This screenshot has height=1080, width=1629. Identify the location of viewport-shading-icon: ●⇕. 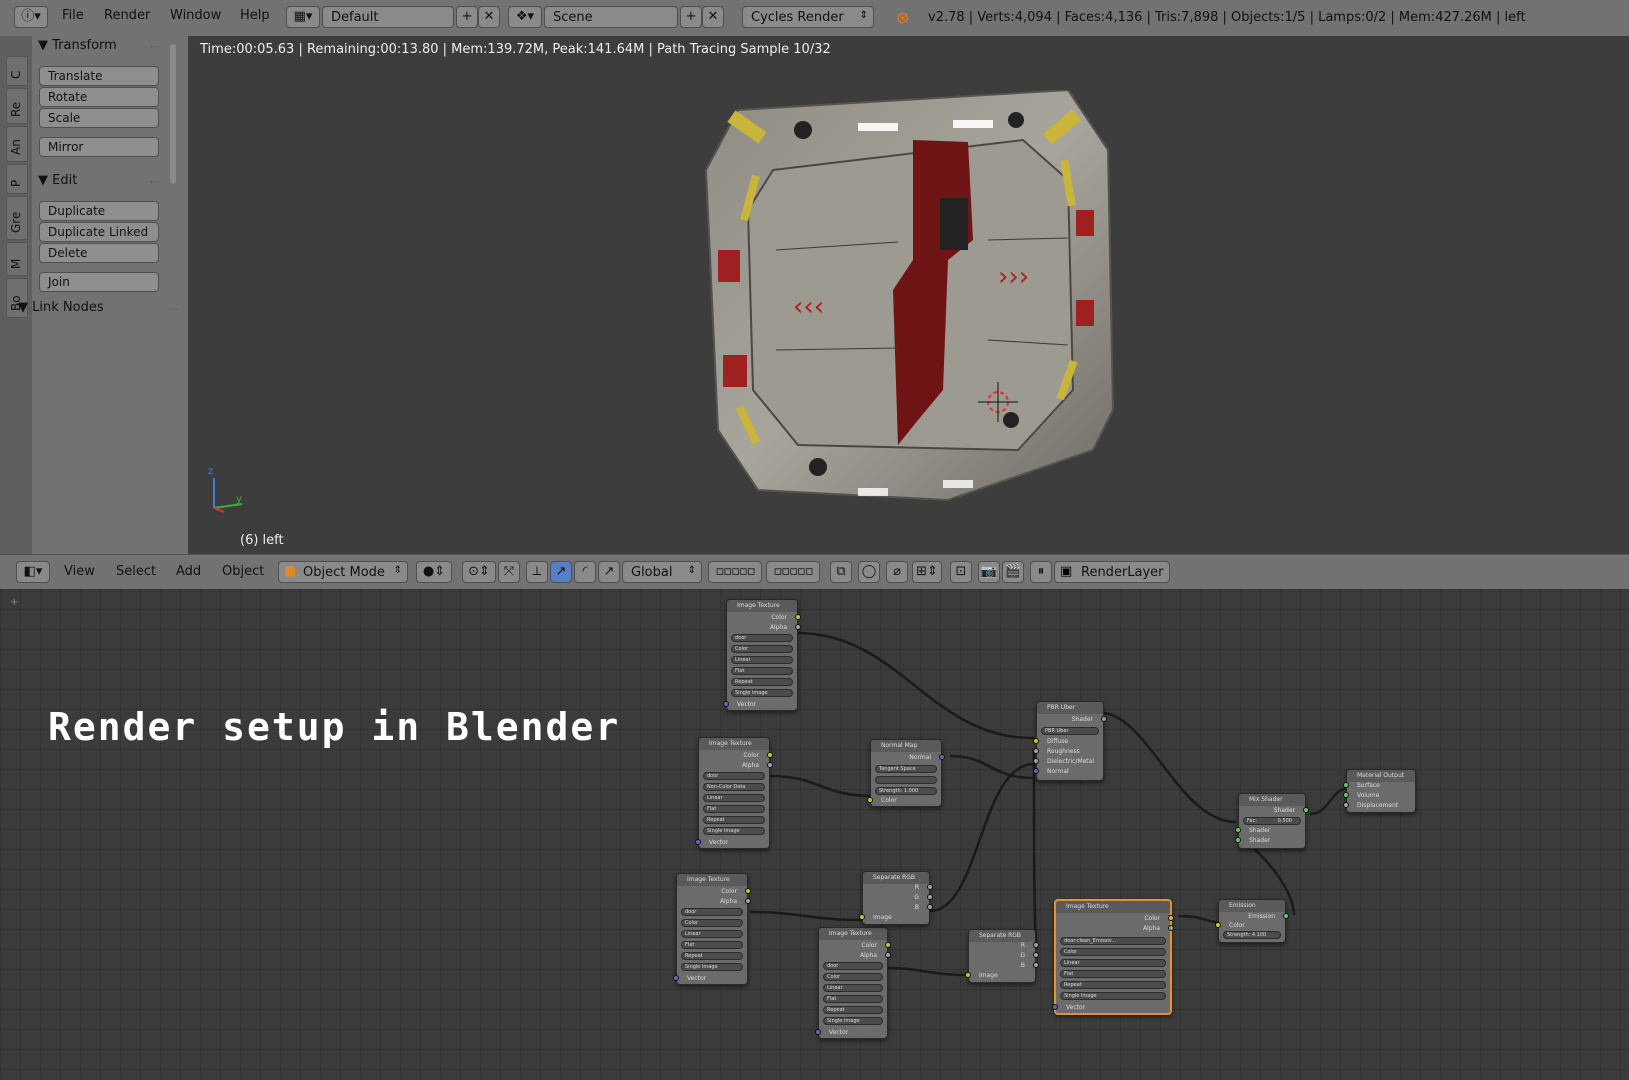
(434, 572).